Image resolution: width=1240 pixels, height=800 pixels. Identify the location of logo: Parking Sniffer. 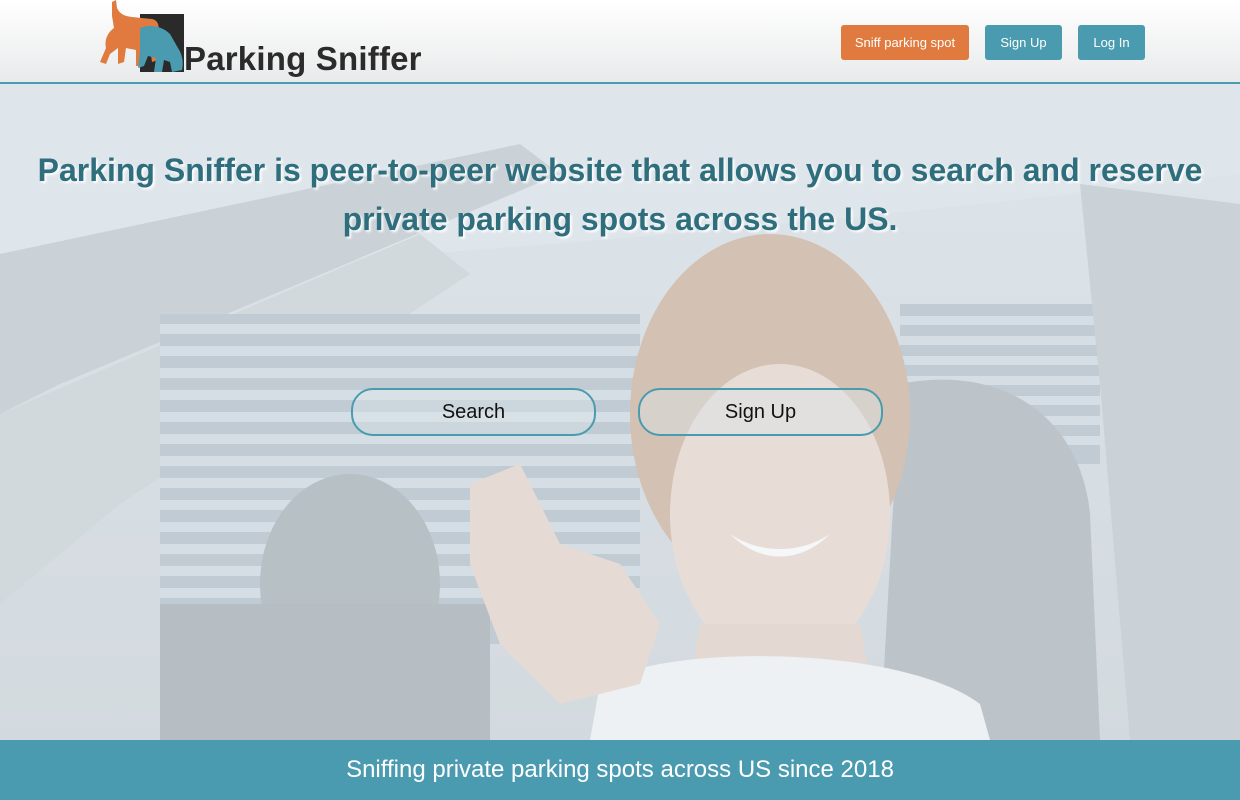
(263, 39).